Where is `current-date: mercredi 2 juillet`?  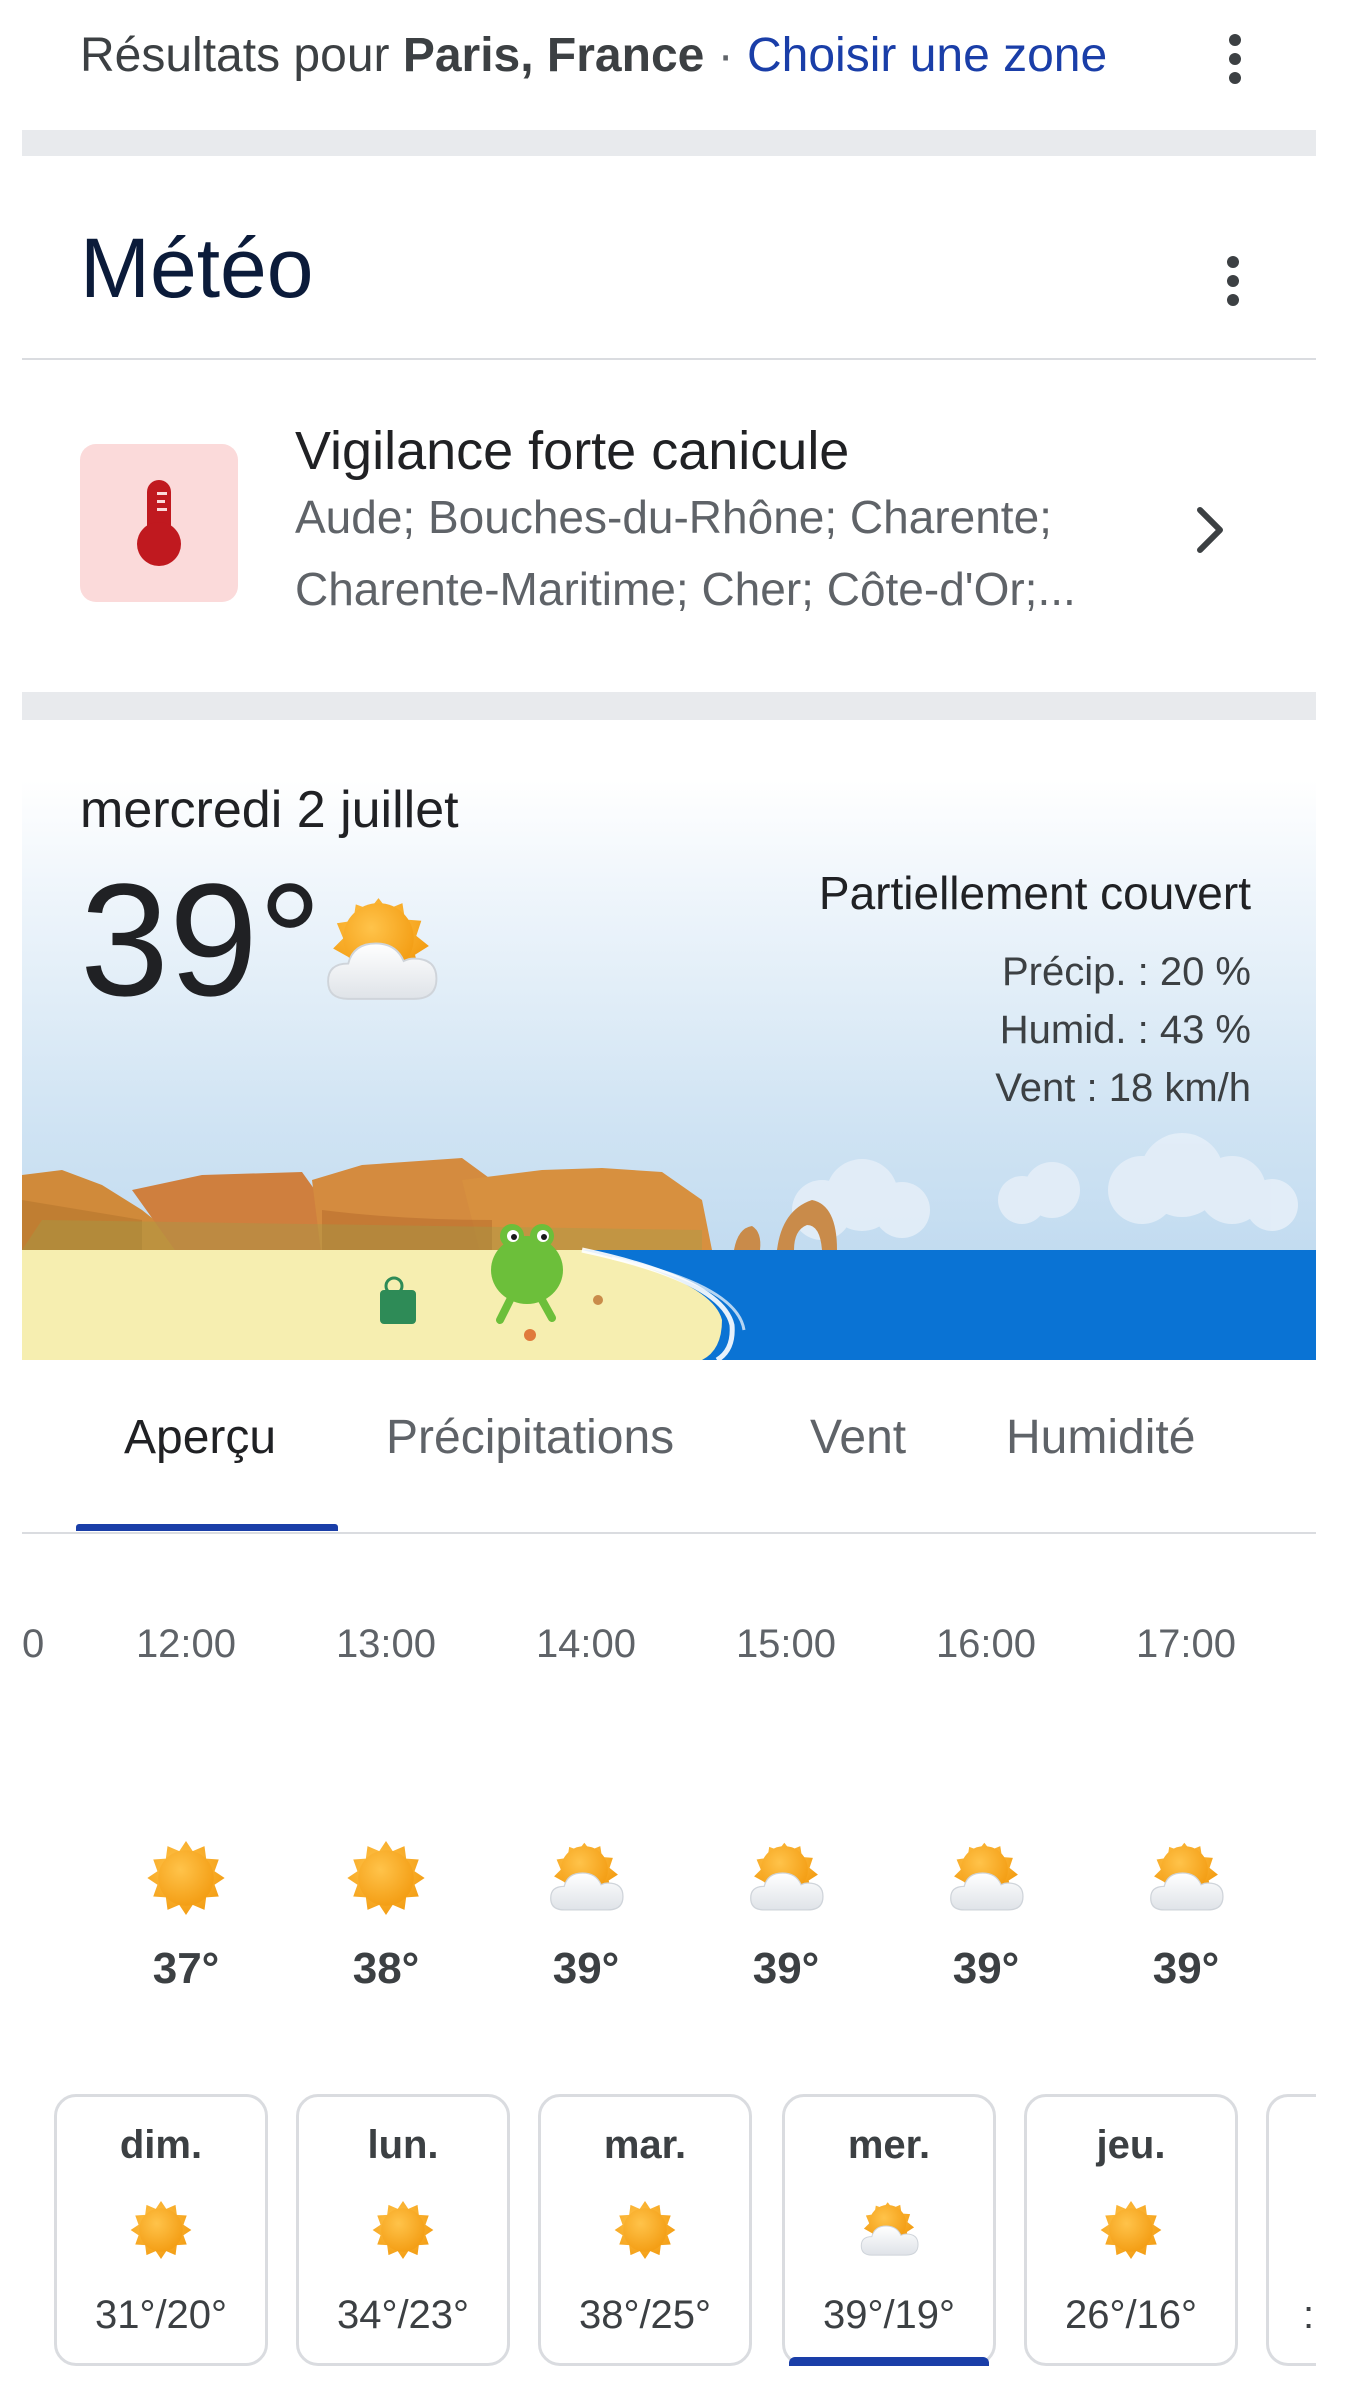 current-date: mercredi 2 juillet is located at coordinates (269, 810).